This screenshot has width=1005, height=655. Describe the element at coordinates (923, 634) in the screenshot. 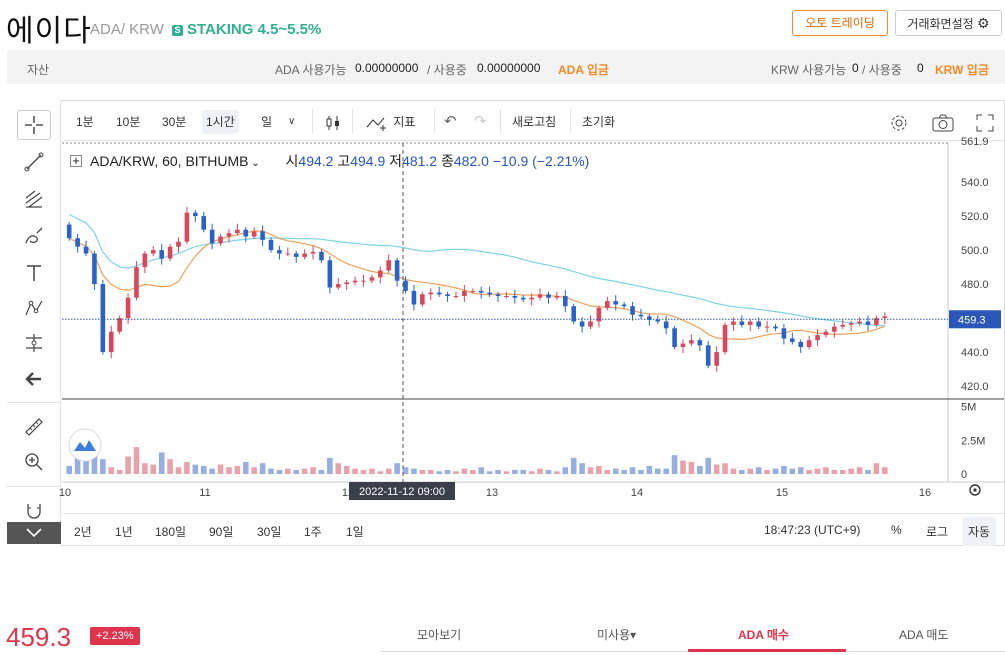

I see `tab-sell: ADA 매도` at that location.